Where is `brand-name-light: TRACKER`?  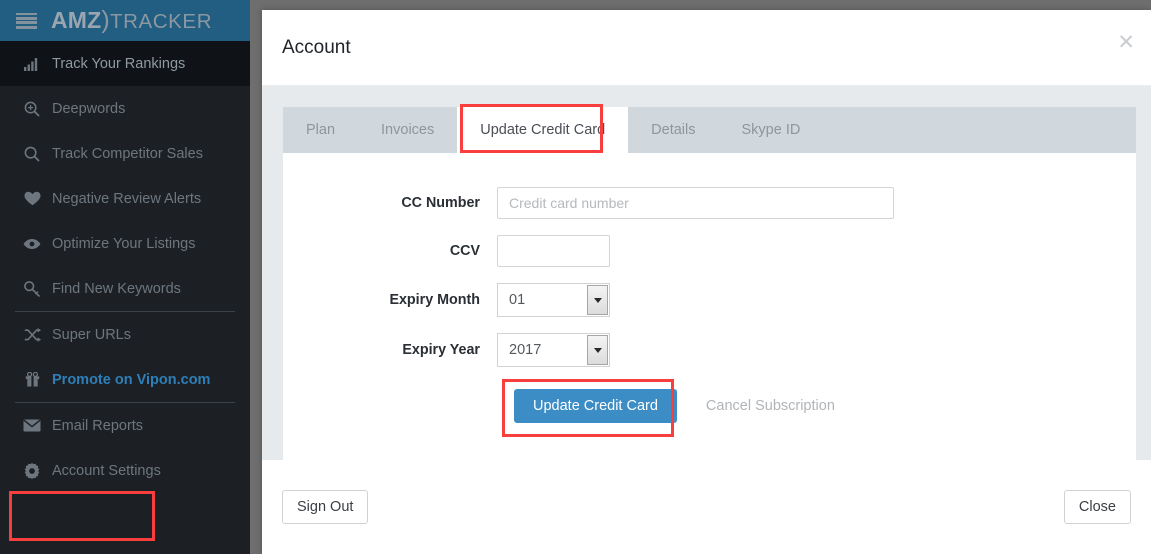
brand-name-light: TRACKER is located at coordinates (161, 21).